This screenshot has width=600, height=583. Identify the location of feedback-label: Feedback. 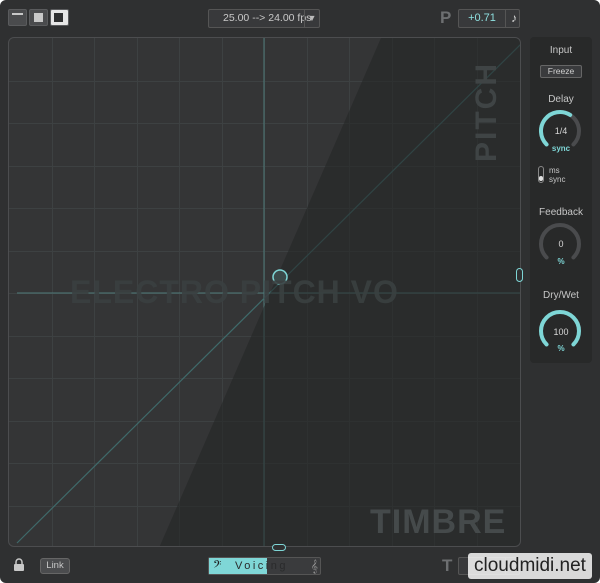
(561, 212).